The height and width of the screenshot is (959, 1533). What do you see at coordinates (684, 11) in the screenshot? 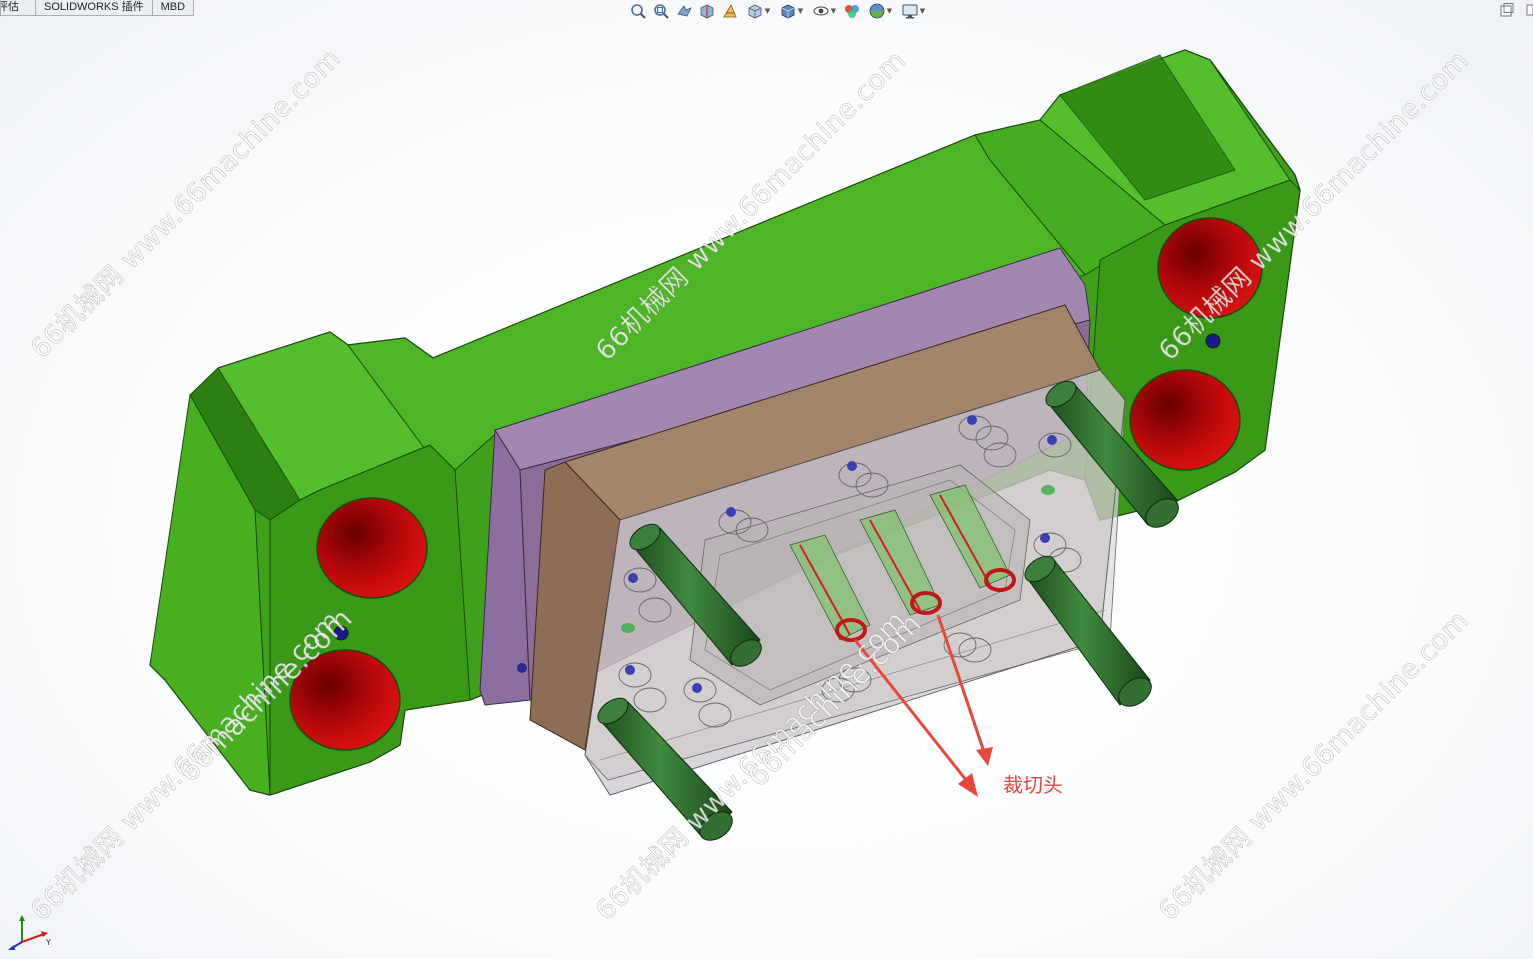
I see `previous-view-icon` at bounding box center [684, 11].